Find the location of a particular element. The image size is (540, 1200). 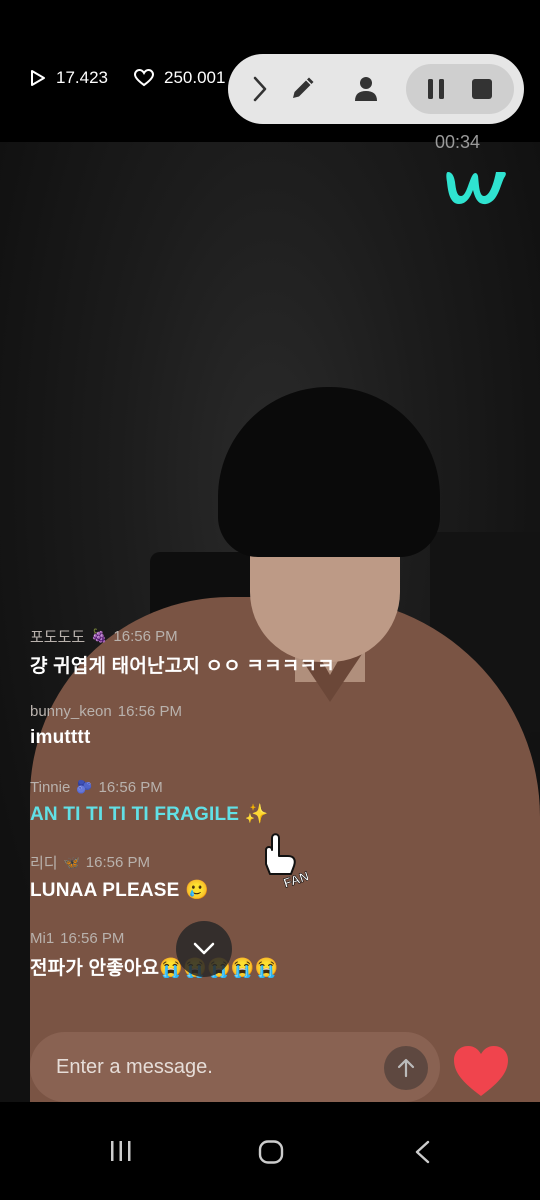

chat-user-emoji: 🍇 is located at coordinates (99, 635).